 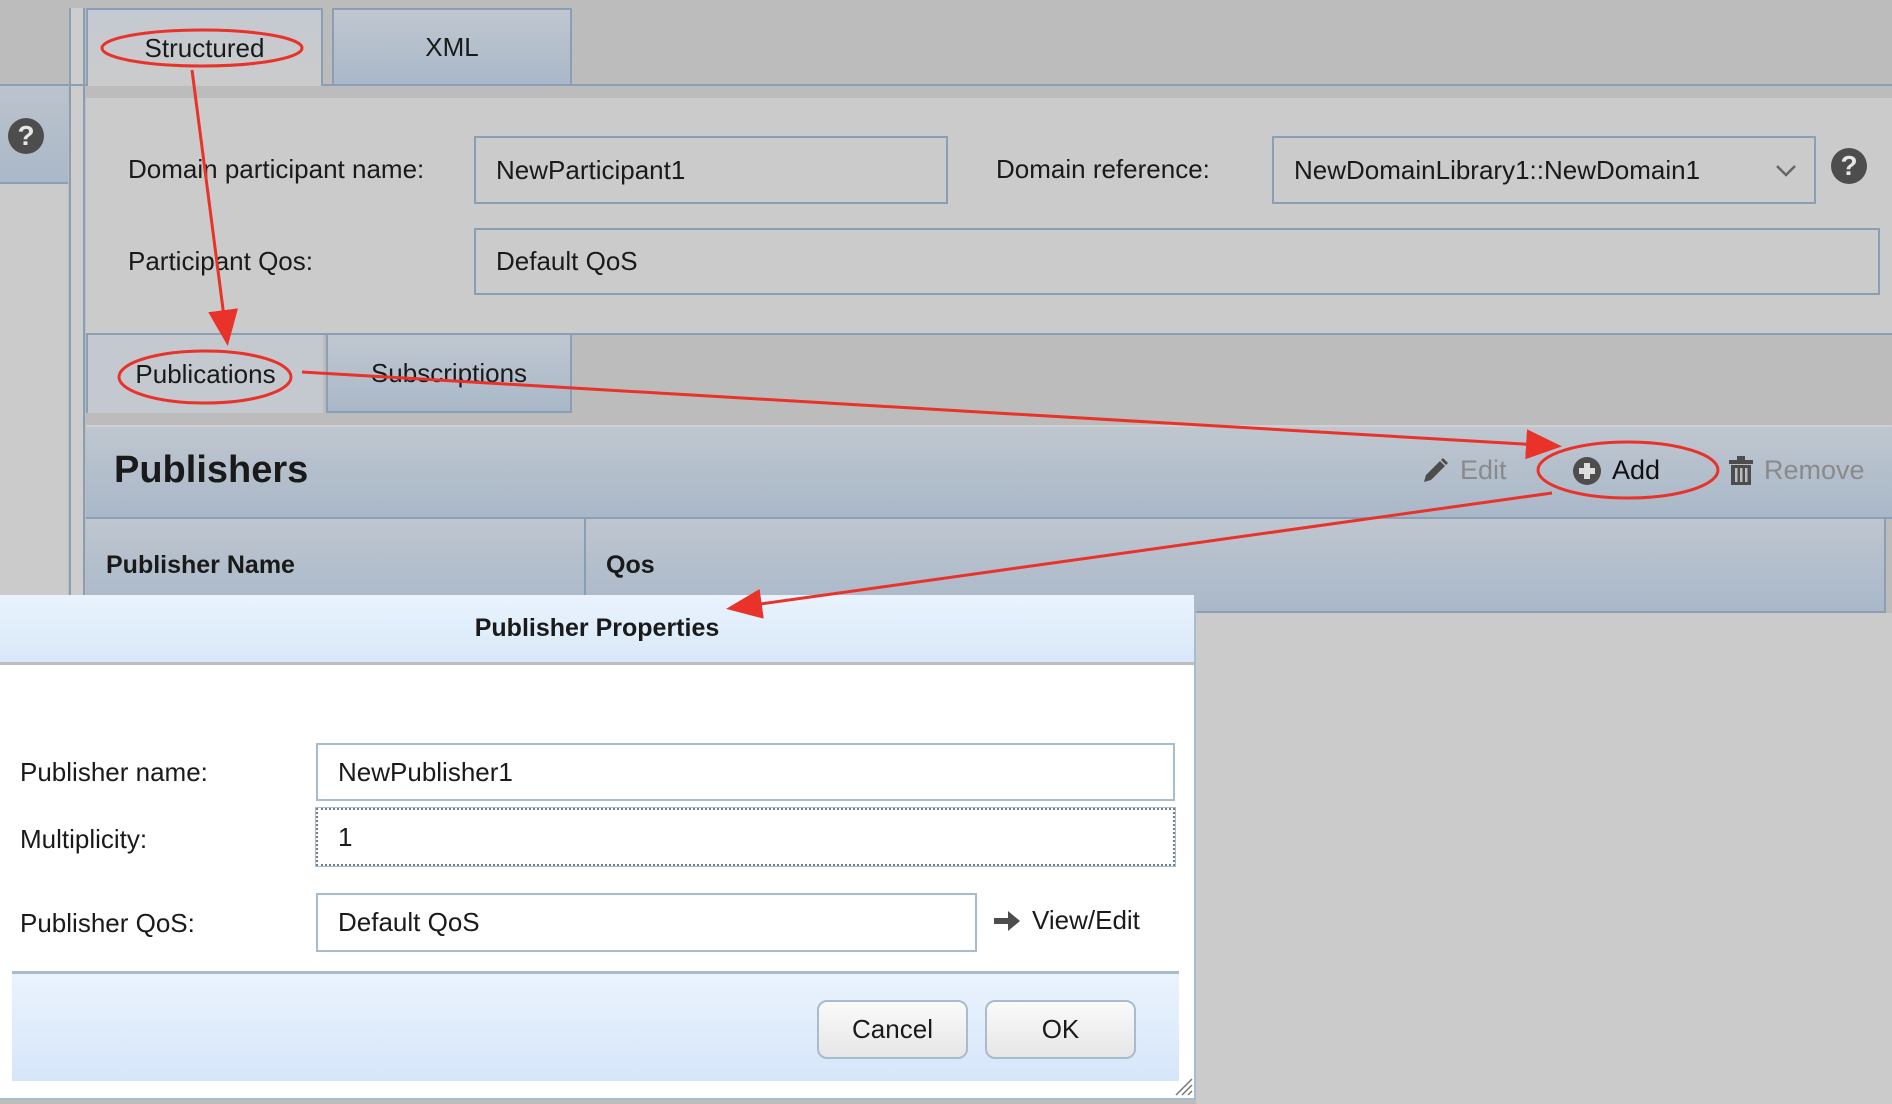 I want to click on publisher-qos-value: Default QoS, so click(x=409, y=922).